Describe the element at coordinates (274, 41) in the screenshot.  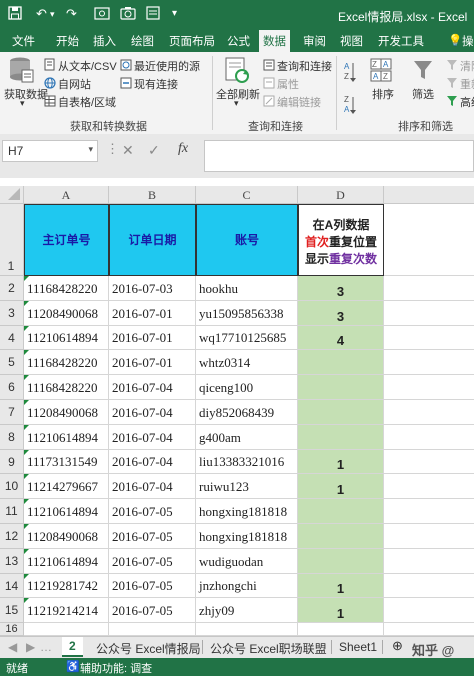
I see `tab-data: 数据` at that location.